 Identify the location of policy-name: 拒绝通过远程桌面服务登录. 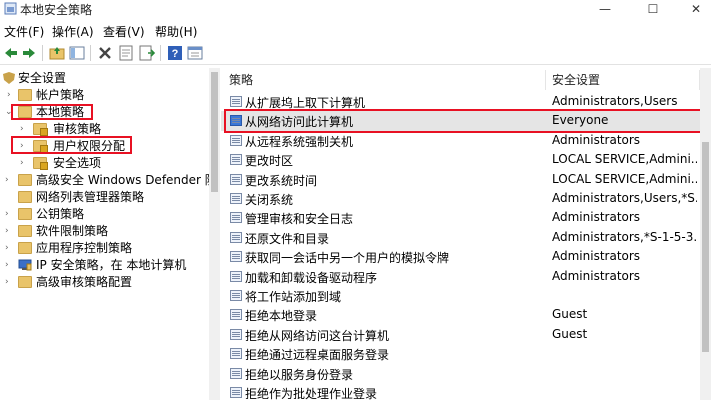
(317, 355).